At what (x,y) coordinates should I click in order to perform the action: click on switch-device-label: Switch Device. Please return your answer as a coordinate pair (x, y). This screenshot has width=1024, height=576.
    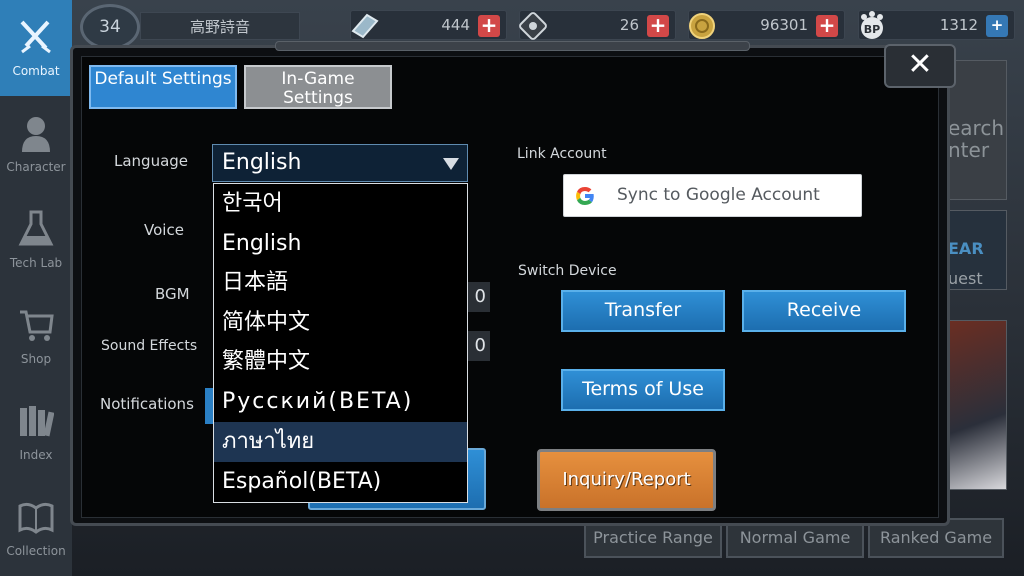
    Looking at the image, I should click on (567, 271).